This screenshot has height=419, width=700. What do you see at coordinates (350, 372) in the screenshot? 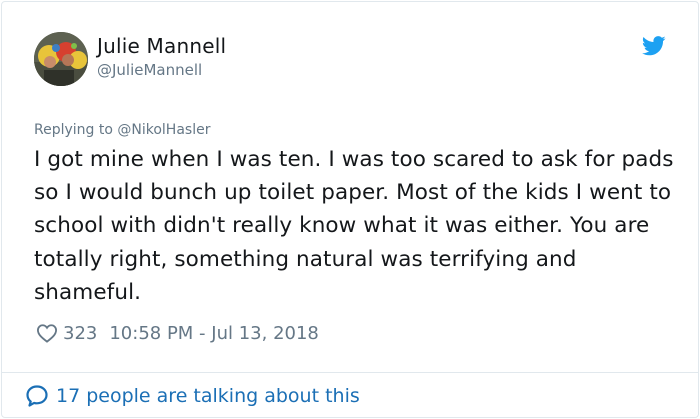
I see `divider` at bounding box center [350, 372].